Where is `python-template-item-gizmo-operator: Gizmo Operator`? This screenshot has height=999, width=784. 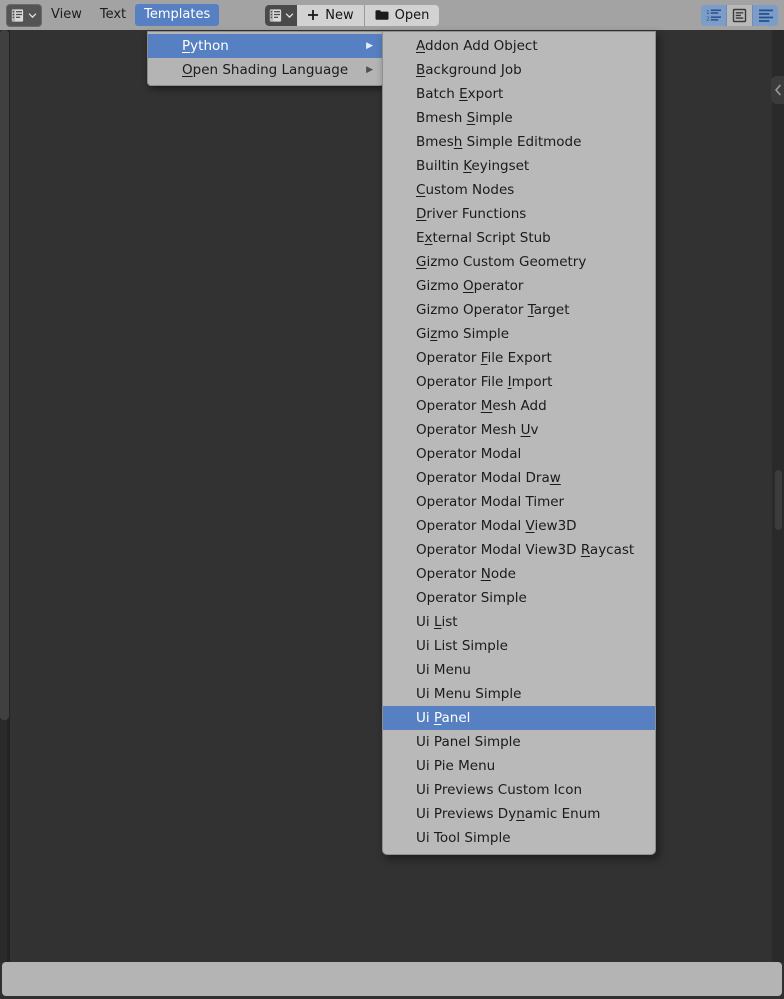 python-template-item-gizmo-operator: Gizmo Operator is located at coordinates (519, 286).